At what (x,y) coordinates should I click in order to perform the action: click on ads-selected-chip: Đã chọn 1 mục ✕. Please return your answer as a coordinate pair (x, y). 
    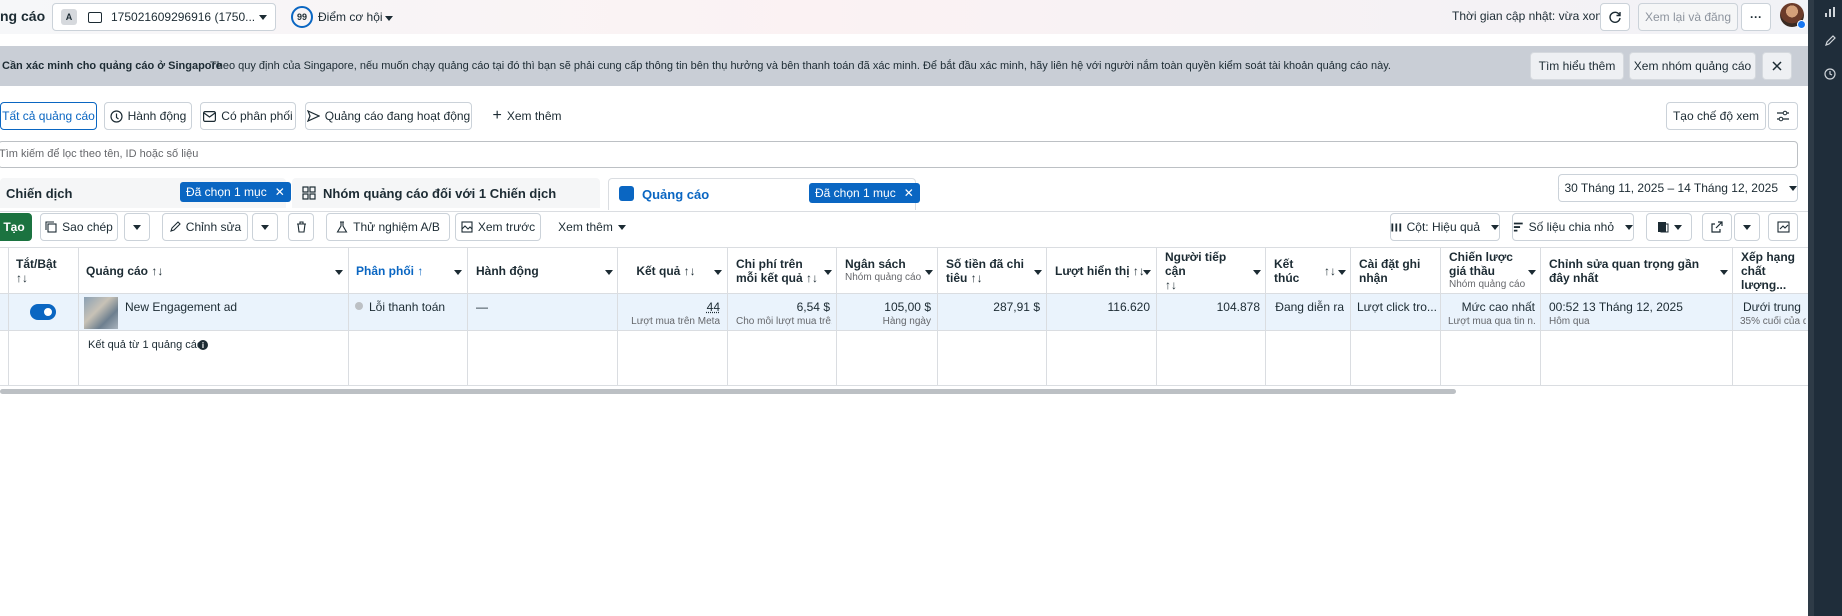
    Looking at the image, I should click on (864, 193).